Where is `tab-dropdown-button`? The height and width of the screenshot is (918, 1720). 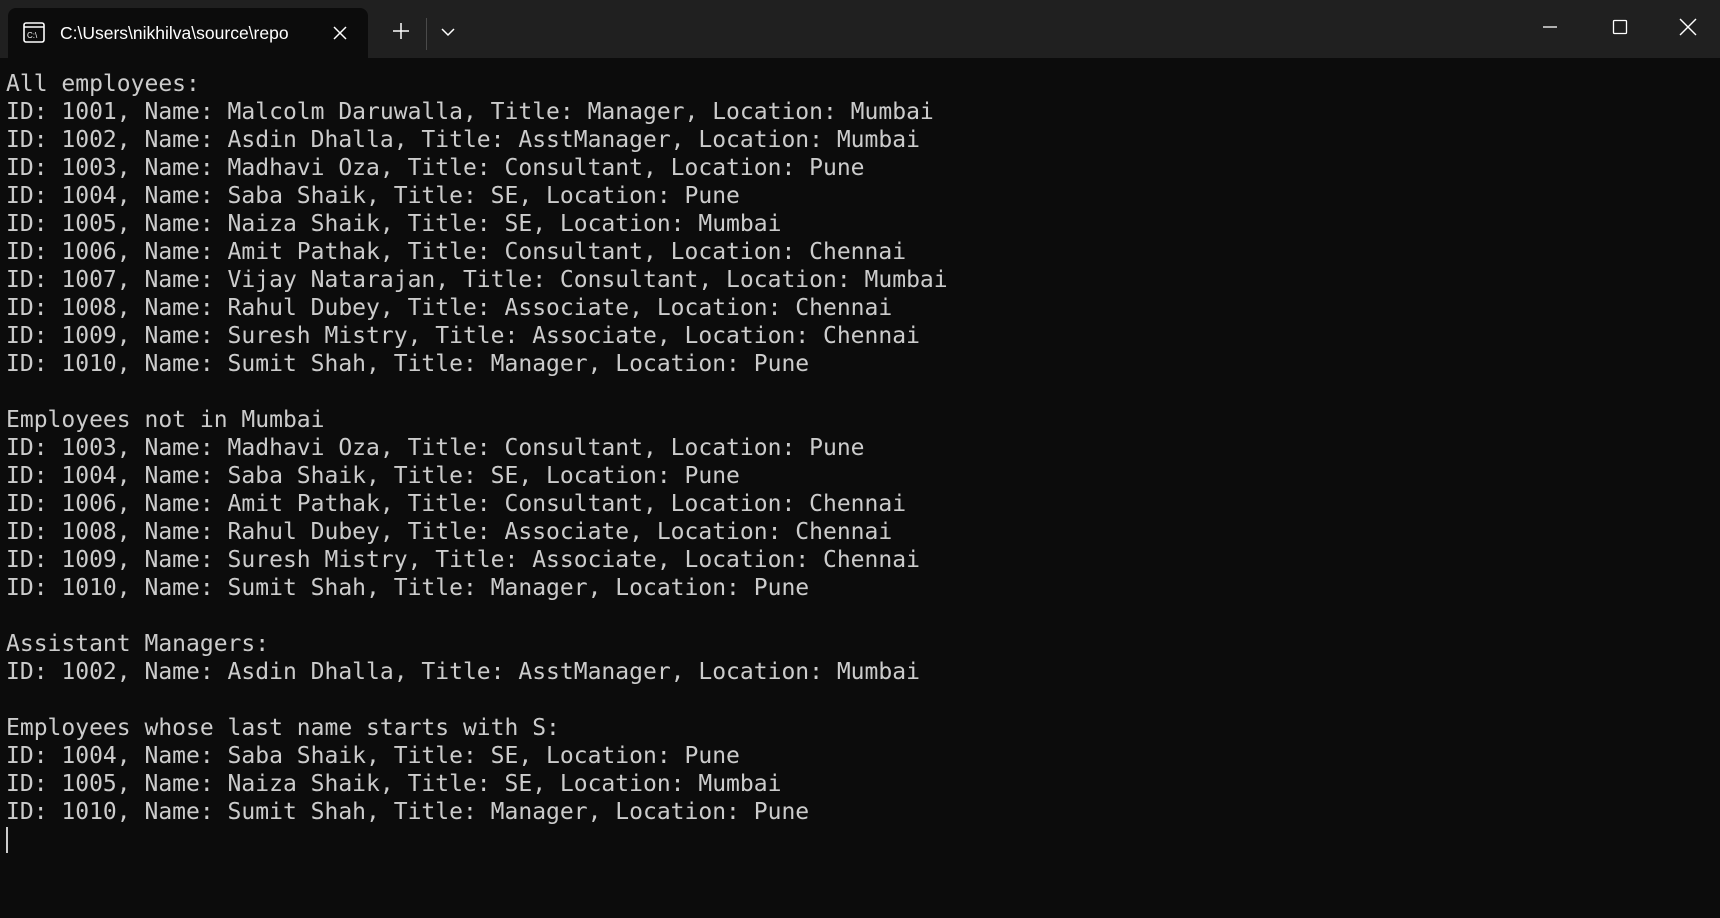 tab-dropdown-button is located at coordinates (448, 33).